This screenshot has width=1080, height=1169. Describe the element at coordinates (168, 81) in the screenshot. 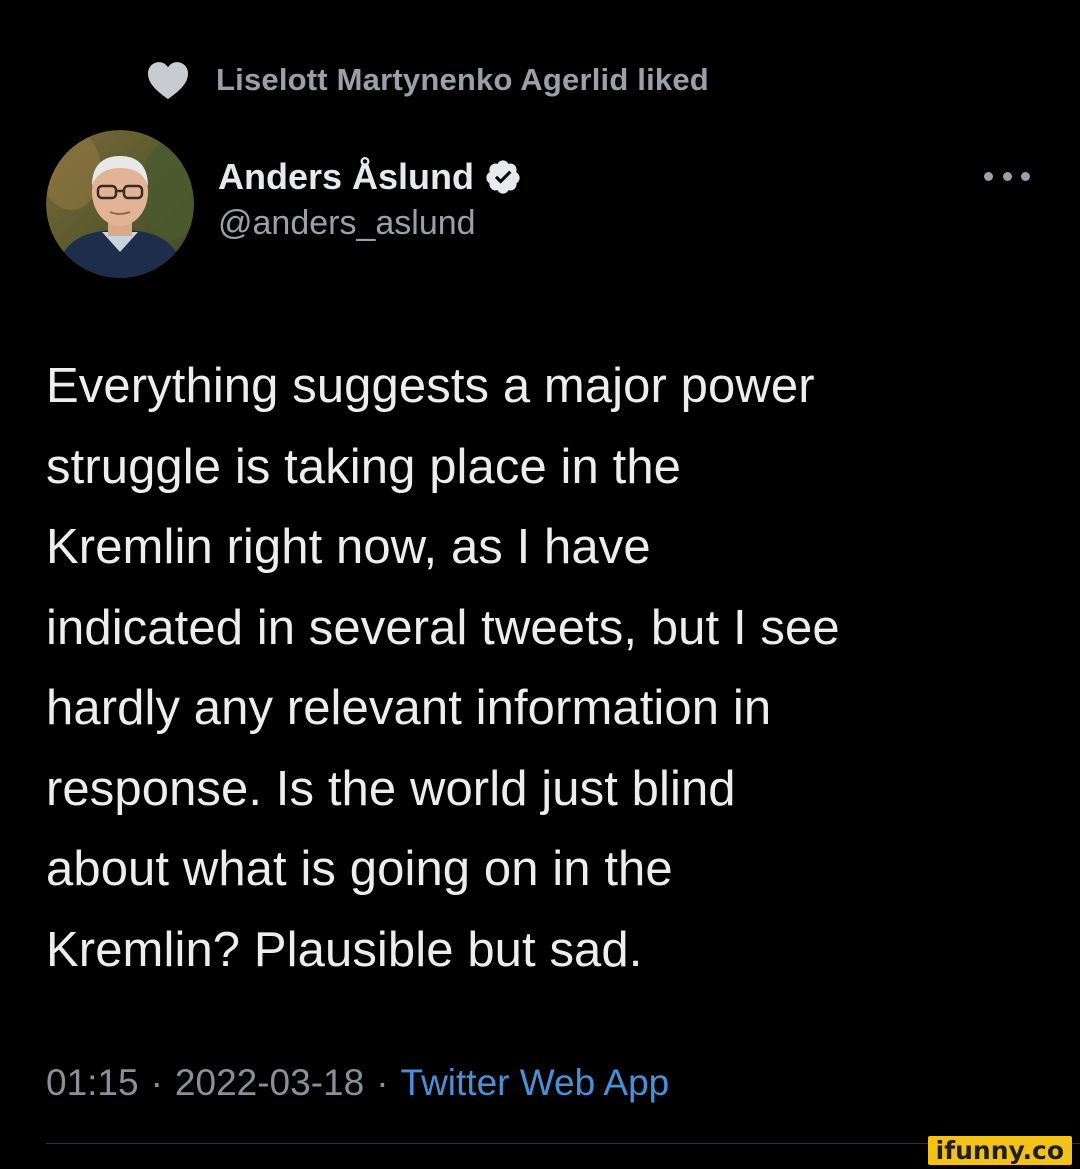

I see `heart-icon` at that location.